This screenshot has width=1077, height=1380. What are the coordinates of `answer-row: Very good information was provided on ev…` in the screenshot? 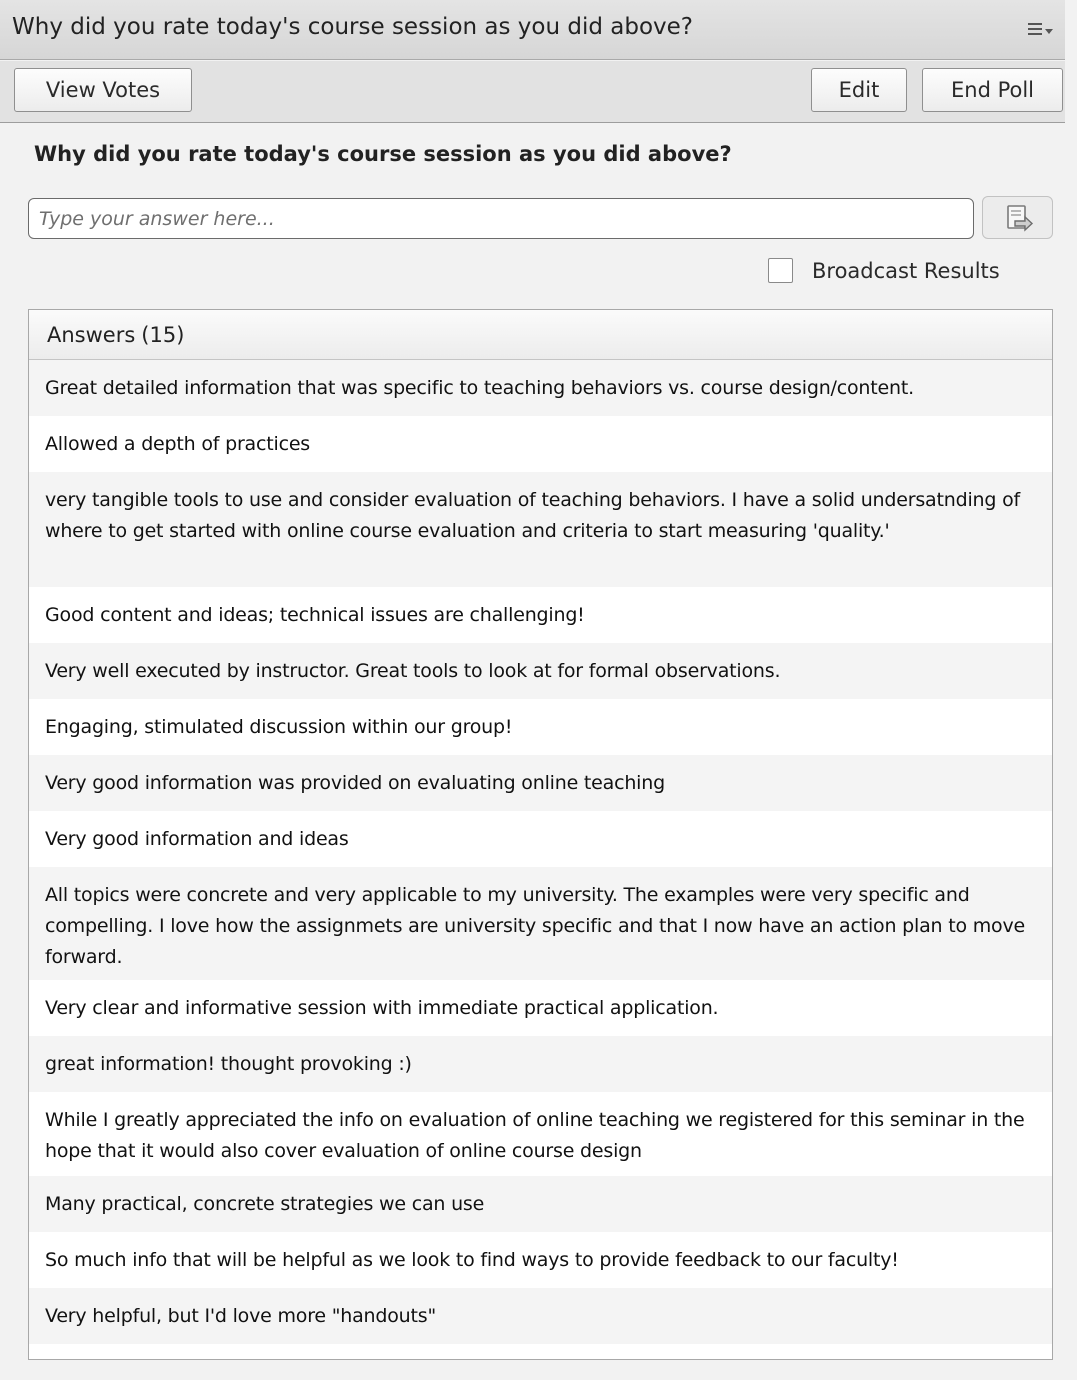 It's located at (540, 783).